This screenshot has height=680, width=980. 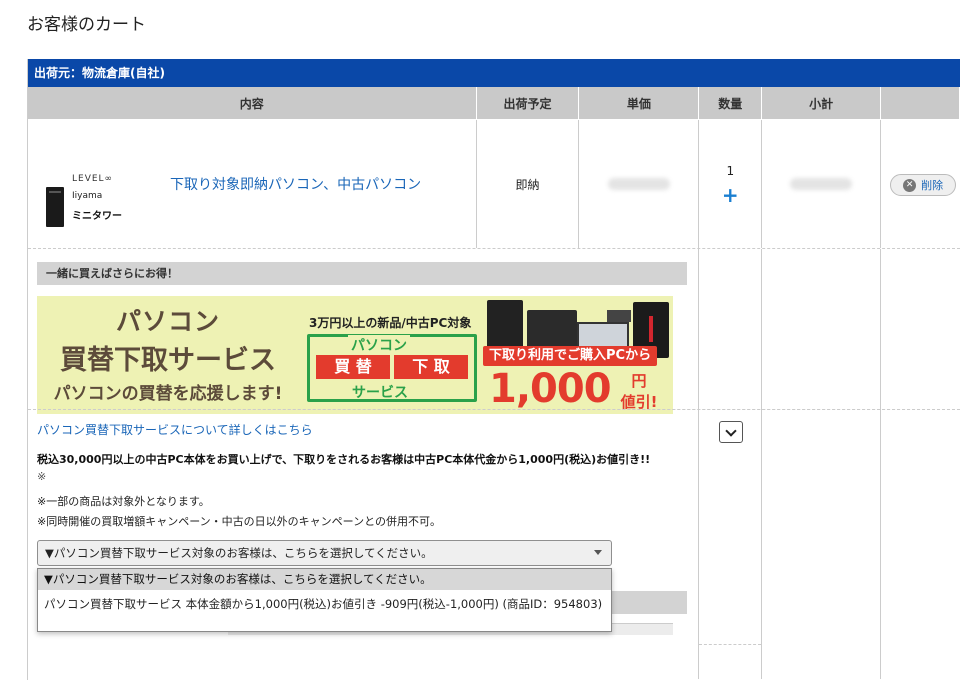 What do you see at coordinates (598, 552) in the screenshot?
I see `chevron-down-icon` at bounding box center [598, 552].